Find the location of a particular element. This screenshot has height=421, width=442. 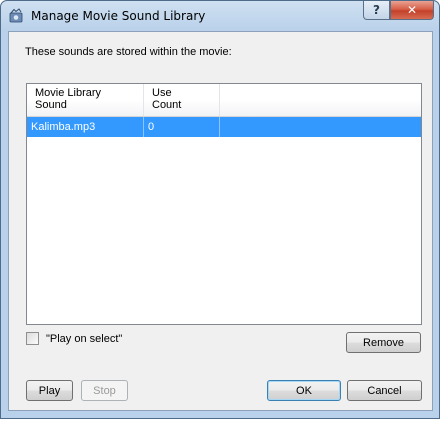

list-header: Movie Library Sound Use Count is located at coordinates (224, 100).